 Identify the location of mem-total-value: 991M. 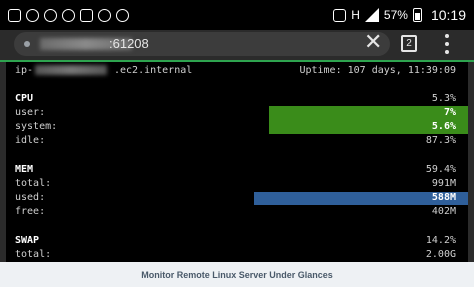
(443, 183).